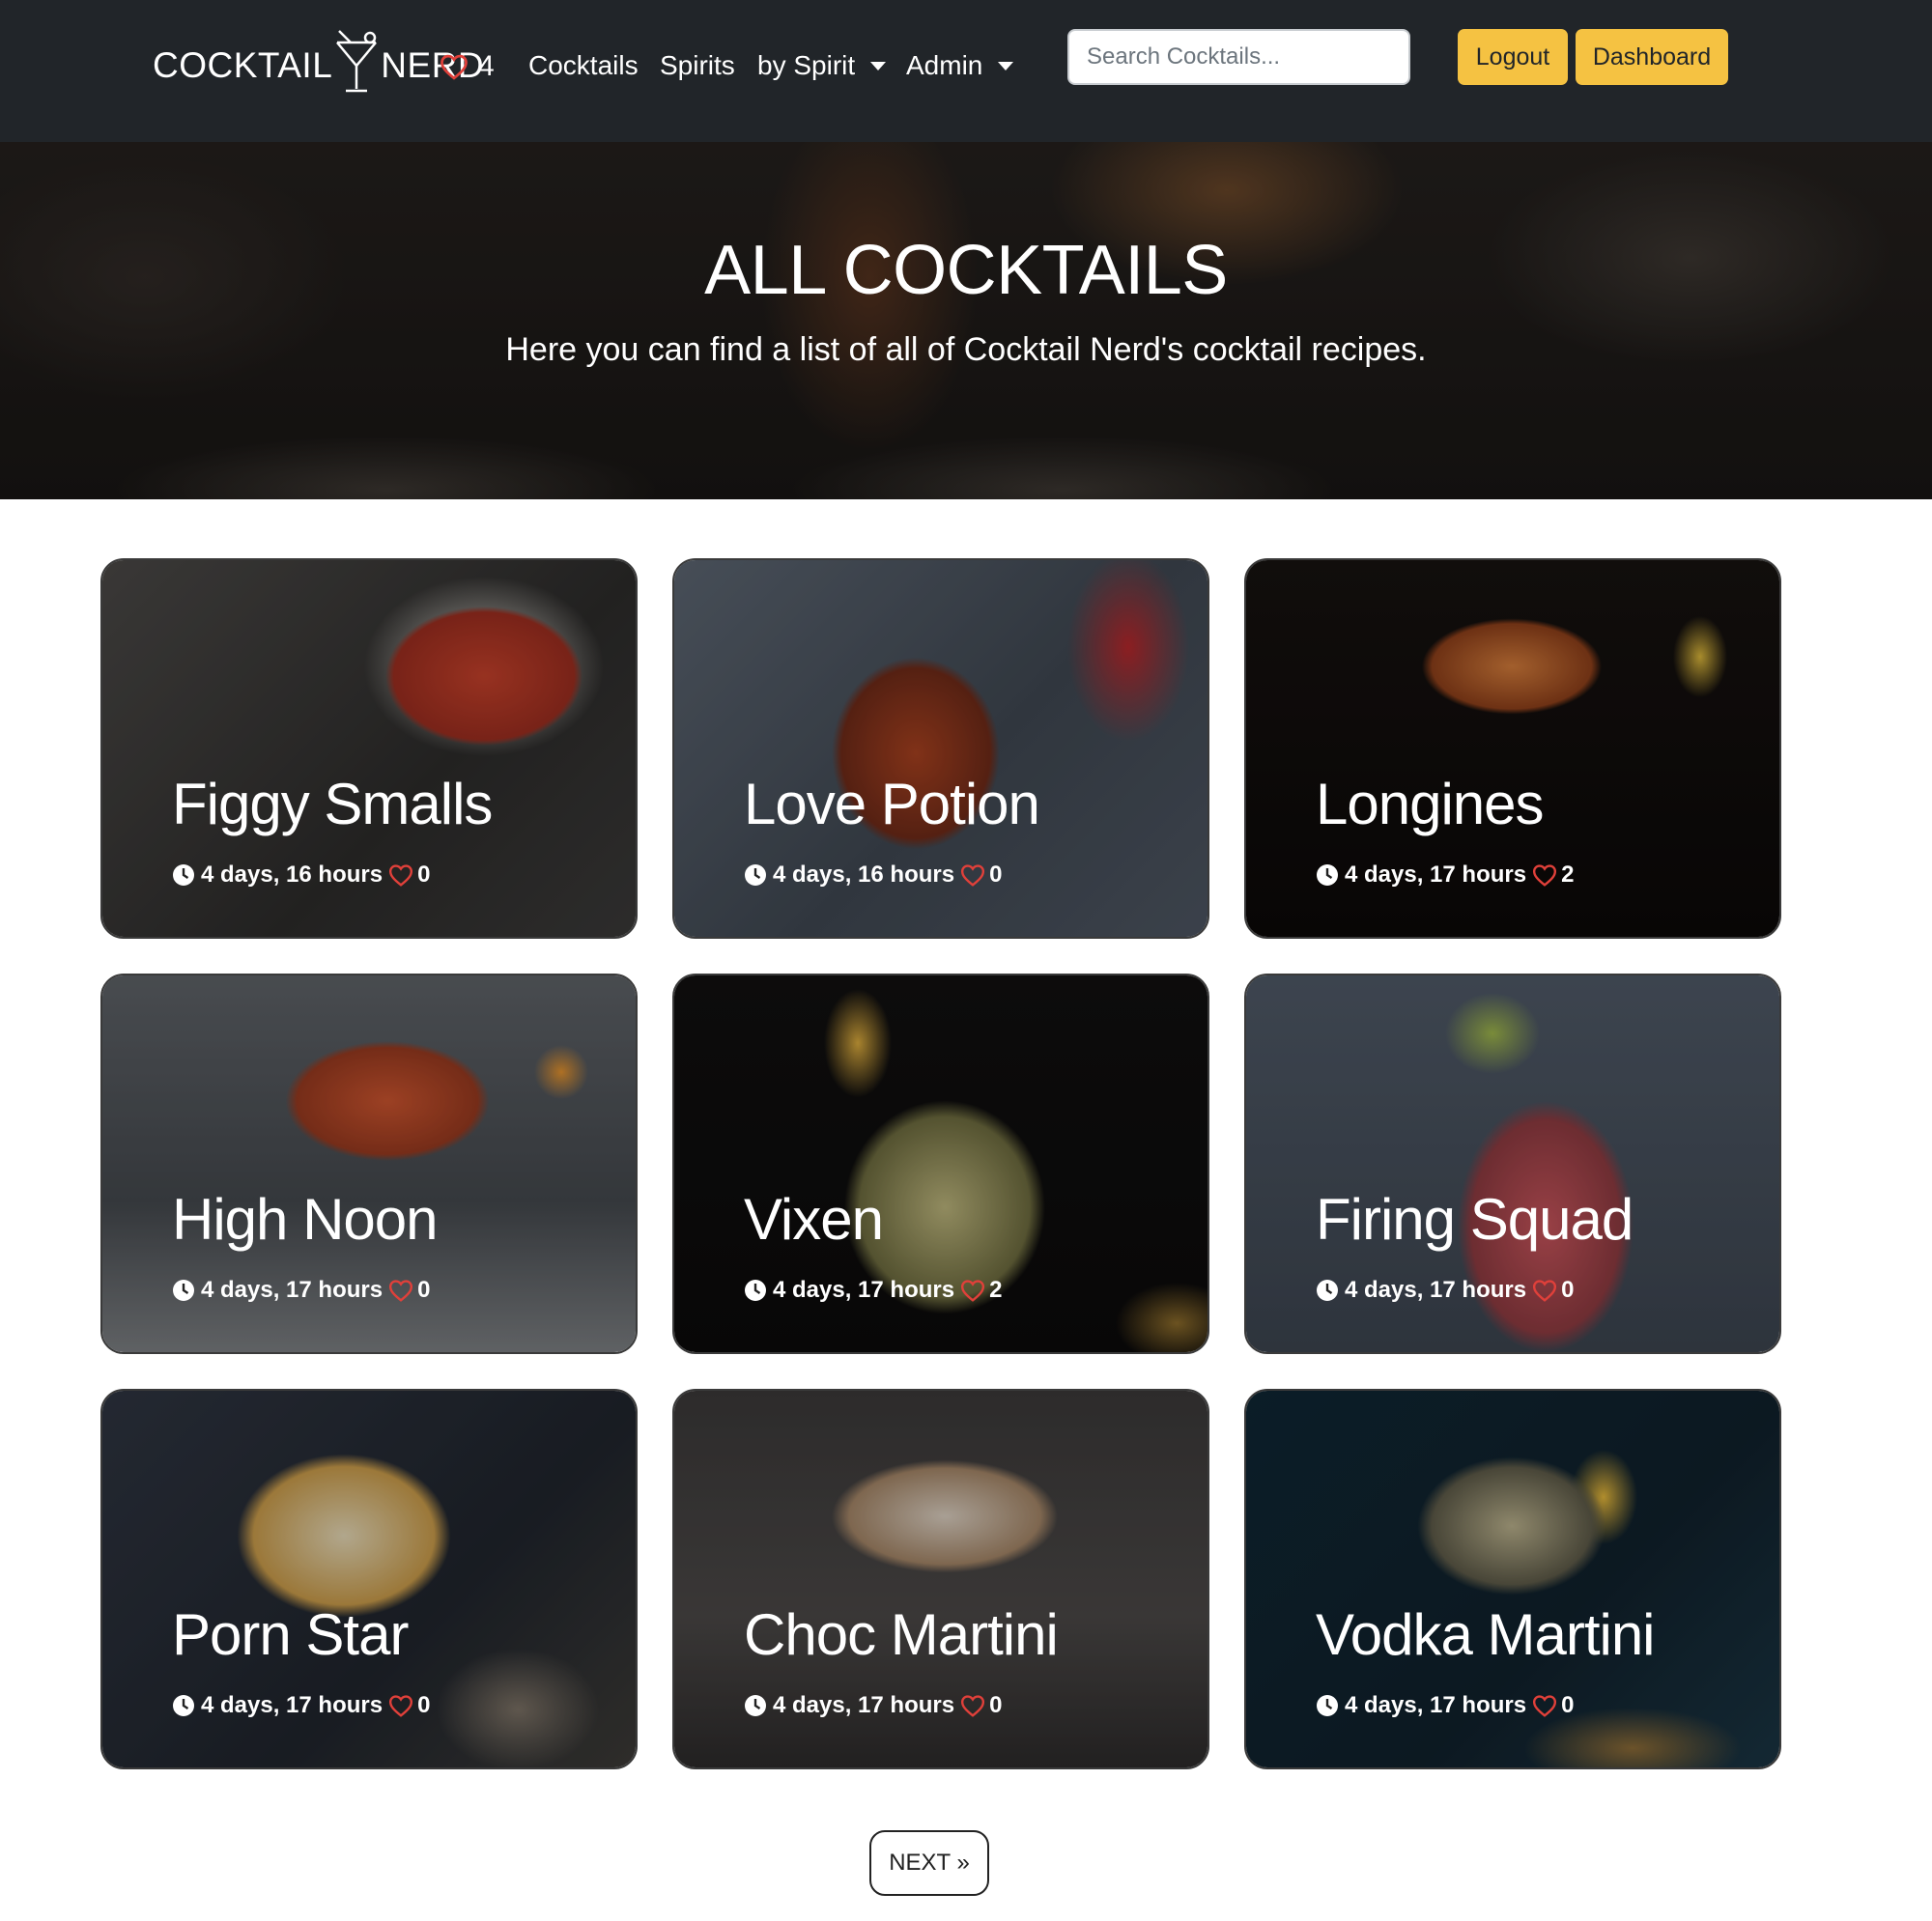 The image size is (1932, 1921). I want to click on cocktail-name: Choc Martini, so click(901, 1635).